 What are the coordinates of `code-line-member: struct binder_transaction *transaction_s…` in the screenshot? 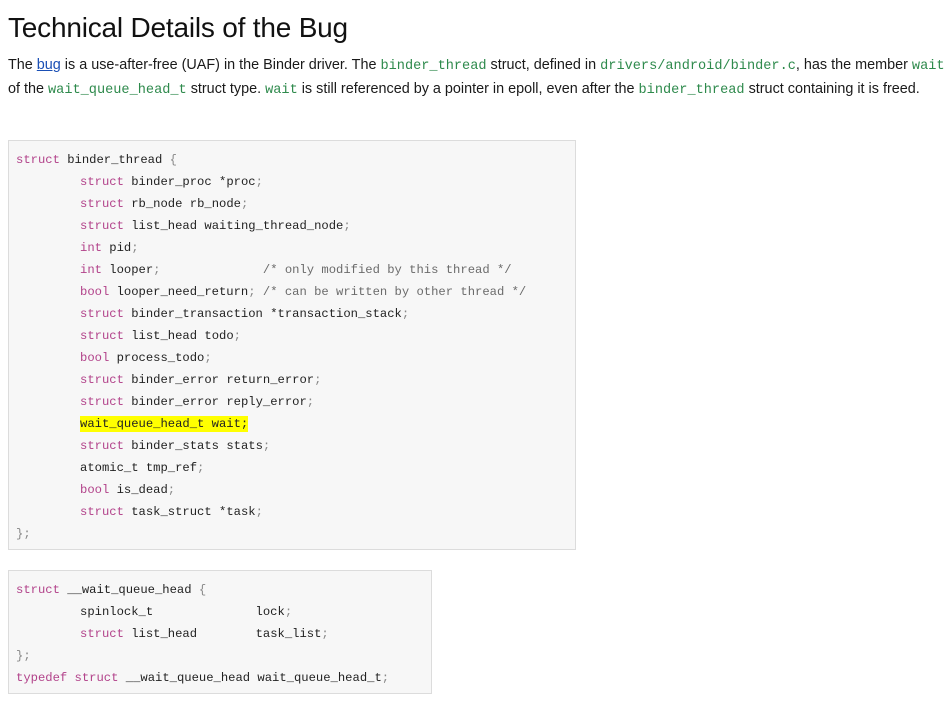 It's located at (245, 314).